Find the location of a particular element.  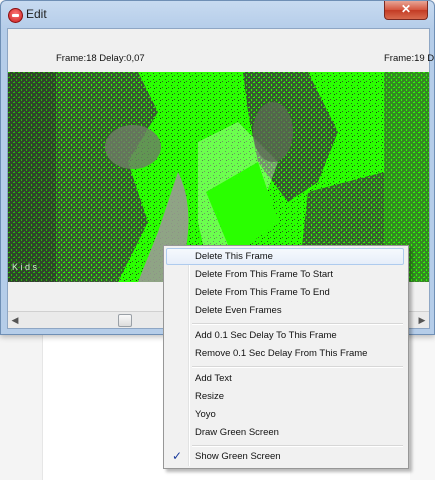

menu-item-label: Draw Green Screen is located at coordinates (237, 432).